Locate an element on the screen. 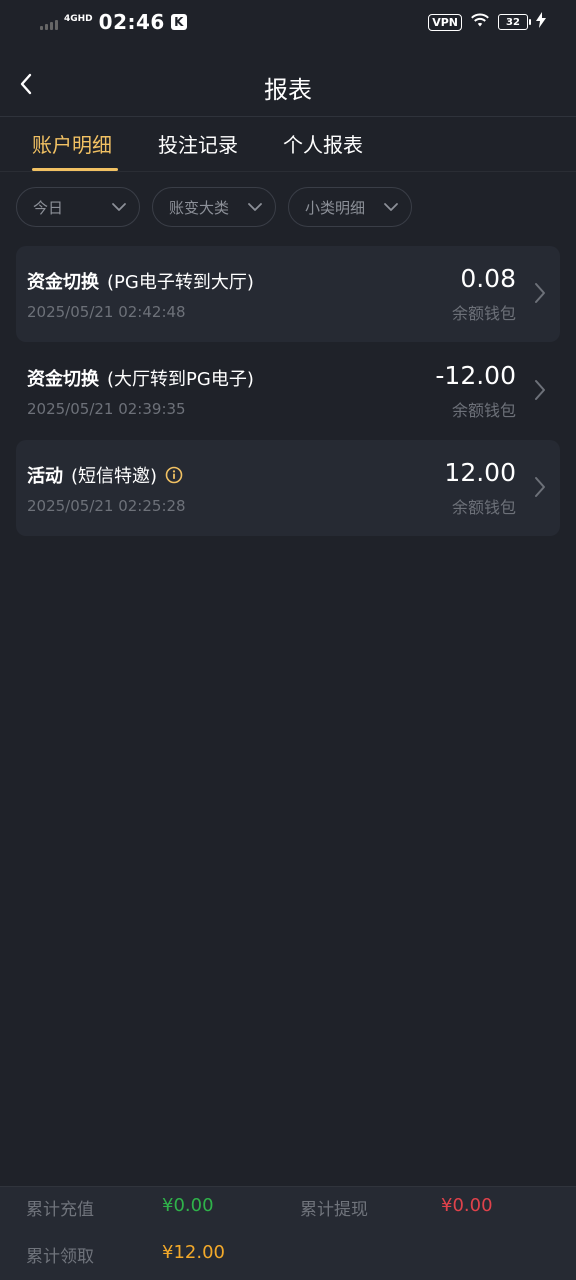 This screenshot has width=576, height=1280. subcategory-filter-dropdown: 小类明细 is located at coordinates (350, 207).